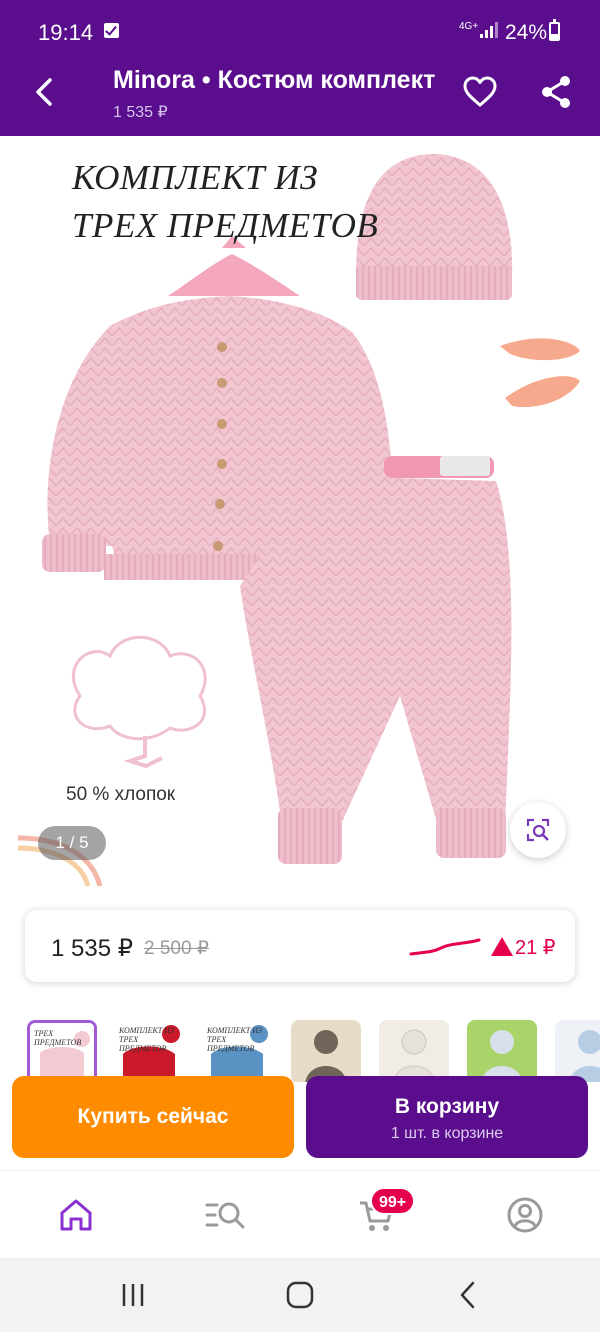 The width and height of the screenshot is (600, 1332). Describe the element at coordinates (445, 947) in the screenshot. I see `price-trend-icon` at that location.